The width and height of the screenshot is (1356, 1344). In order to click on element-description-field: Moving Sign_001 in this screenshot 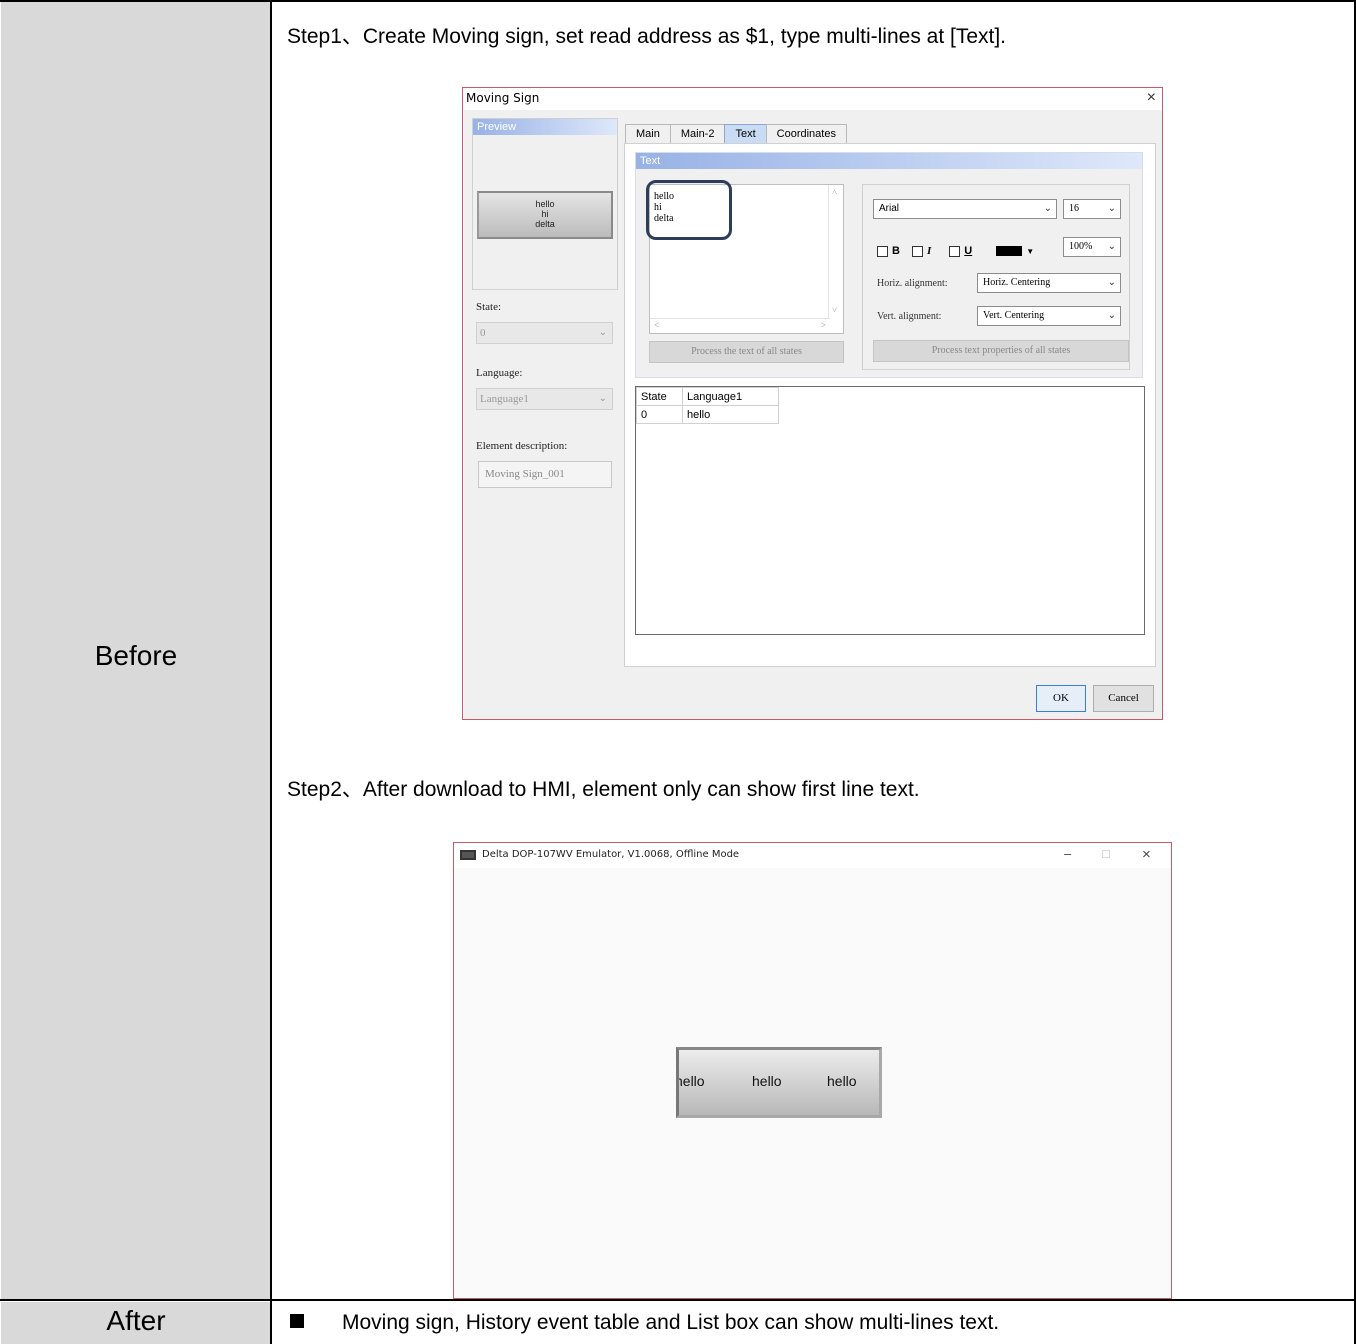, I will do `click(545, 474)`.